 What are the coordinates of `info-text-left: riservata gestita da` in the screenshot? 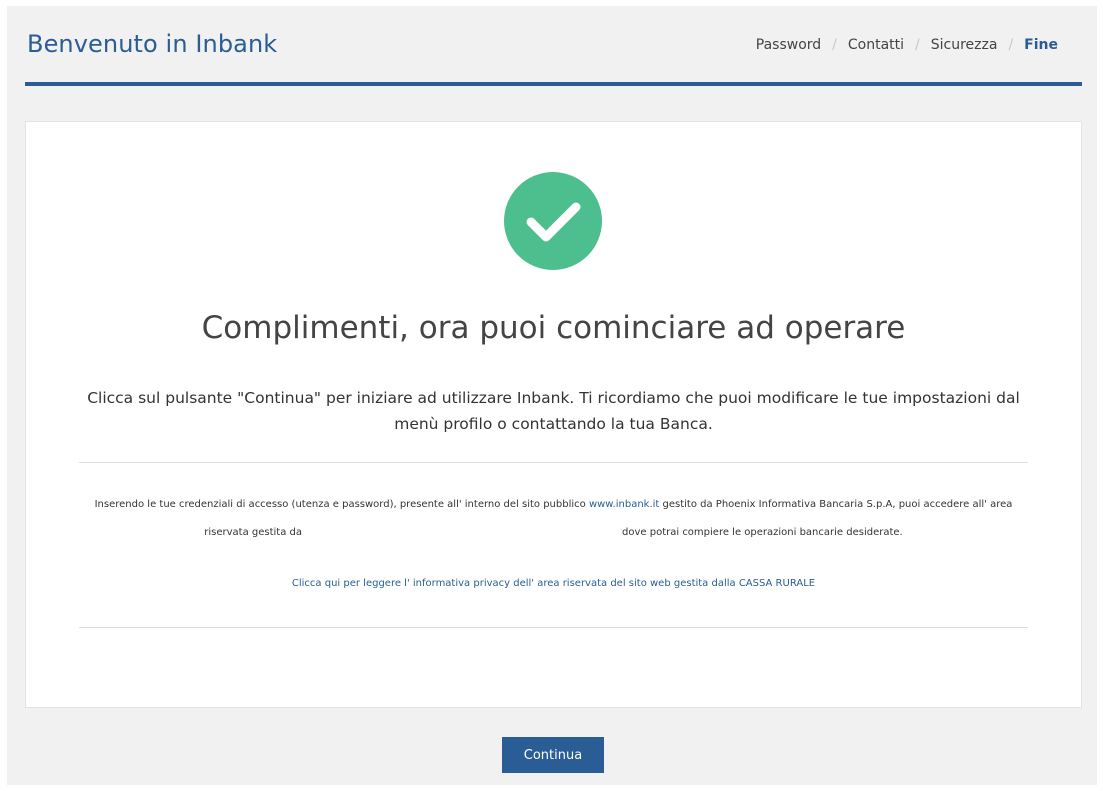 It's located at (253, 532).